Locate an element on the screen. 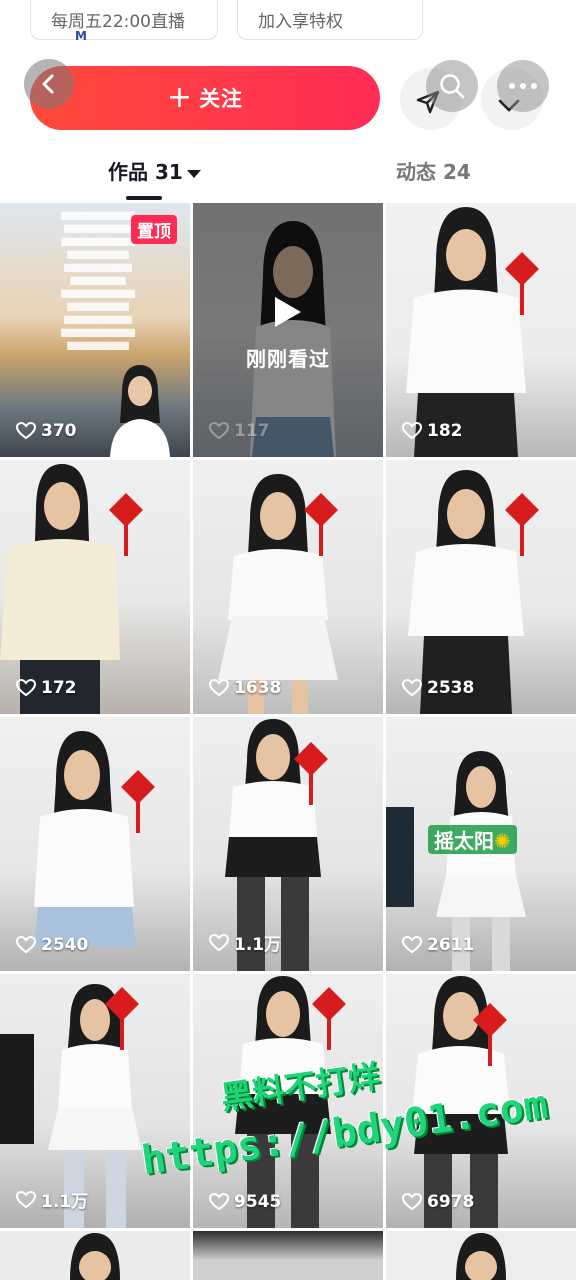  like-count-value: 2540 is located at coordinates (65, 945).